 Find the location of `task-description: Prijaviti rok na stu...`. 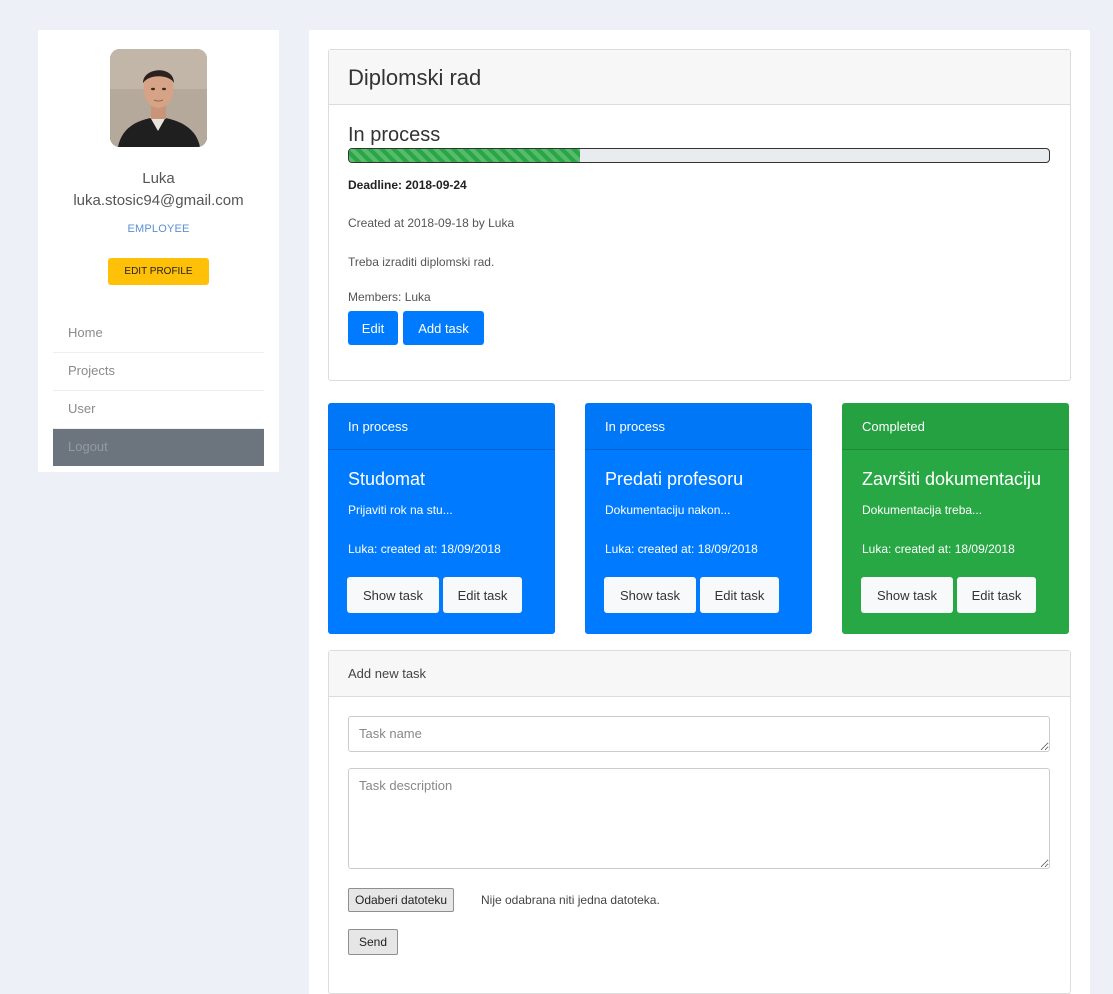

task-description: Prijaviti rok na stu... is located at coordinates (400, 510).